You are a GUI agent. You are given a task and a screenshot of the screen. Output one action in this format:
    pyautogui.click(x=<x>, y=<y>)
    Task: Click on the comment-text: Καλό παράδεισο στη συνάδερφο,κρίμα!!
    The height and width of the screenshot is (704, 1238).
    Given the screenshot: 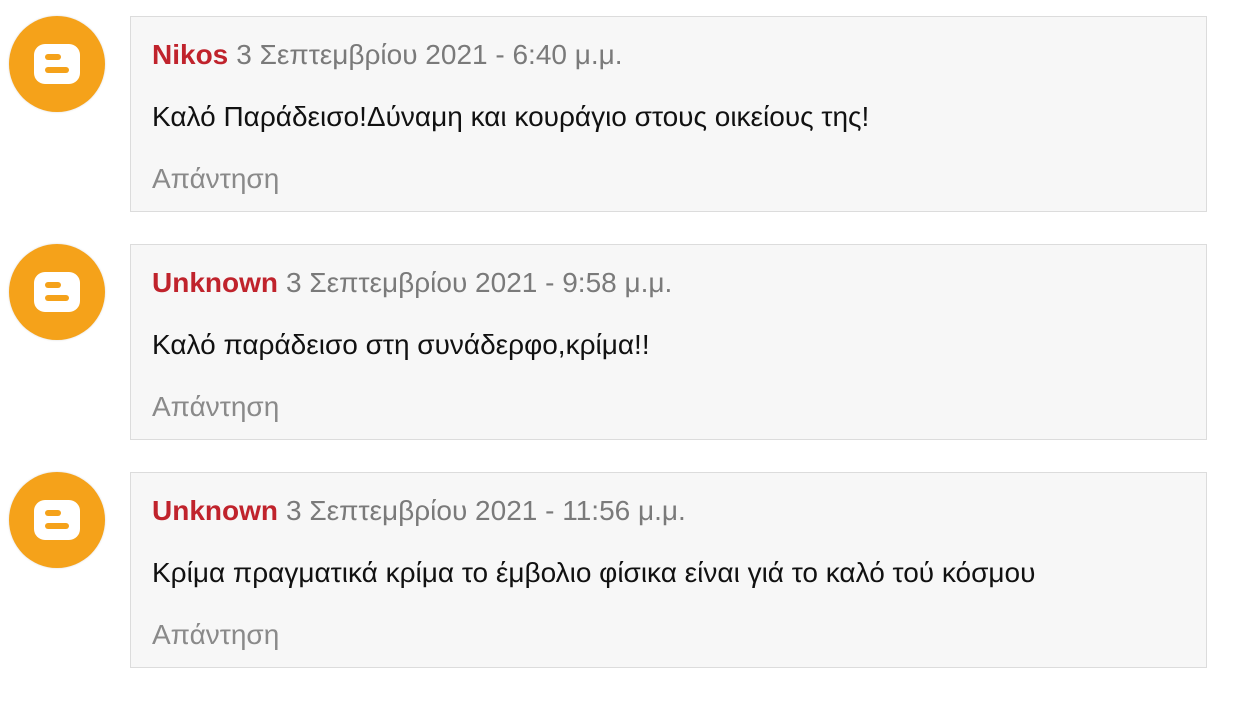 What is the action you would take?
    pyautogui.click(x=401, y=344)
    